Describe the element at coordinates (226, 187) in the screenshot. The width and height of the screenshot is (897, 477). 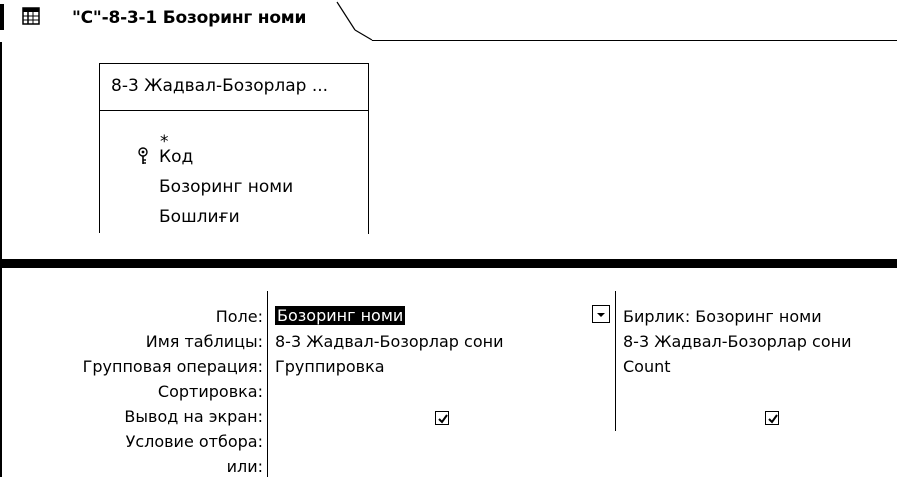
I see `field-item-bozoring-nomi: Бозоринг номи` at that location.